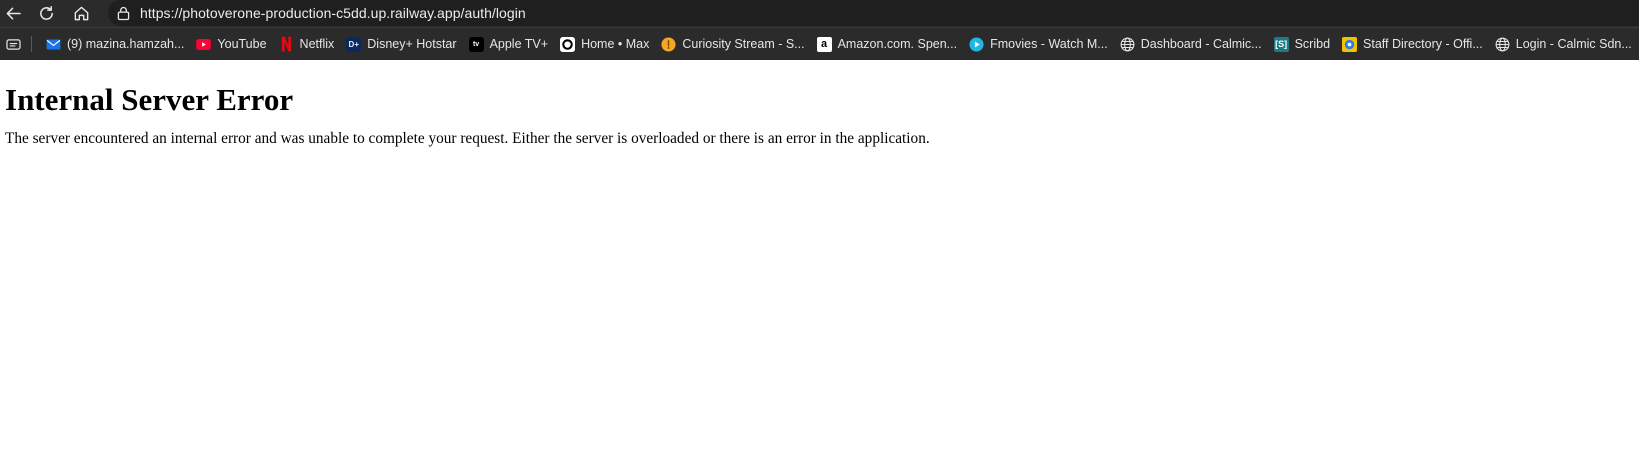  Describe the element at coordinates (53, 44) in the screenshot. I see `mail-icon` at that location.